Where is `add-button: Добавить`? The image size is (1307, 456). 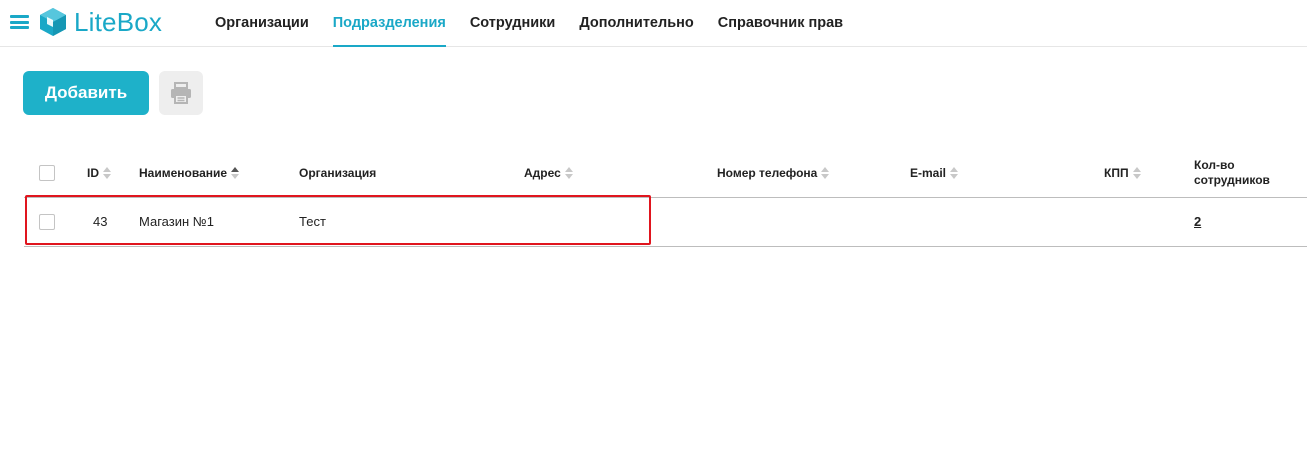
add-button: Добавить is located at coordinates (86, 93).